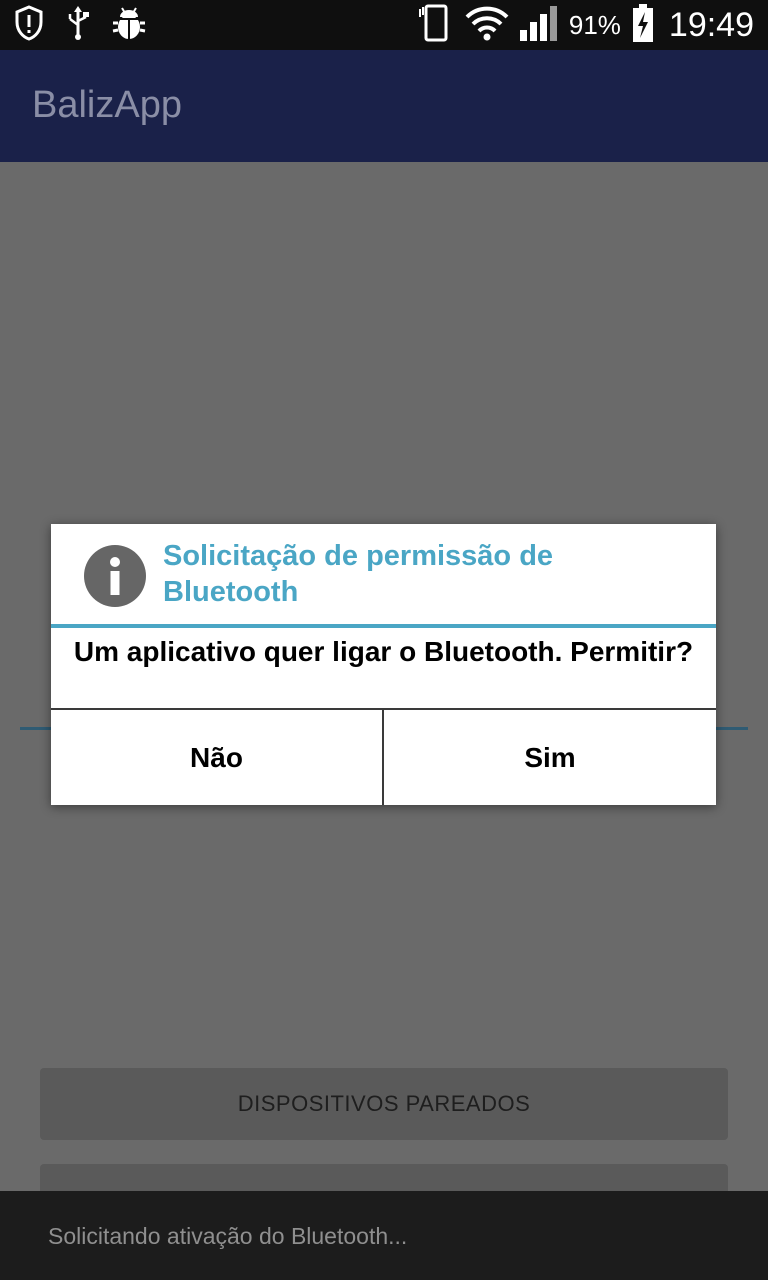  Describe the element at coordinates (384, 106) in the screenshot. I see `app-bar: BalizApp` at that location.